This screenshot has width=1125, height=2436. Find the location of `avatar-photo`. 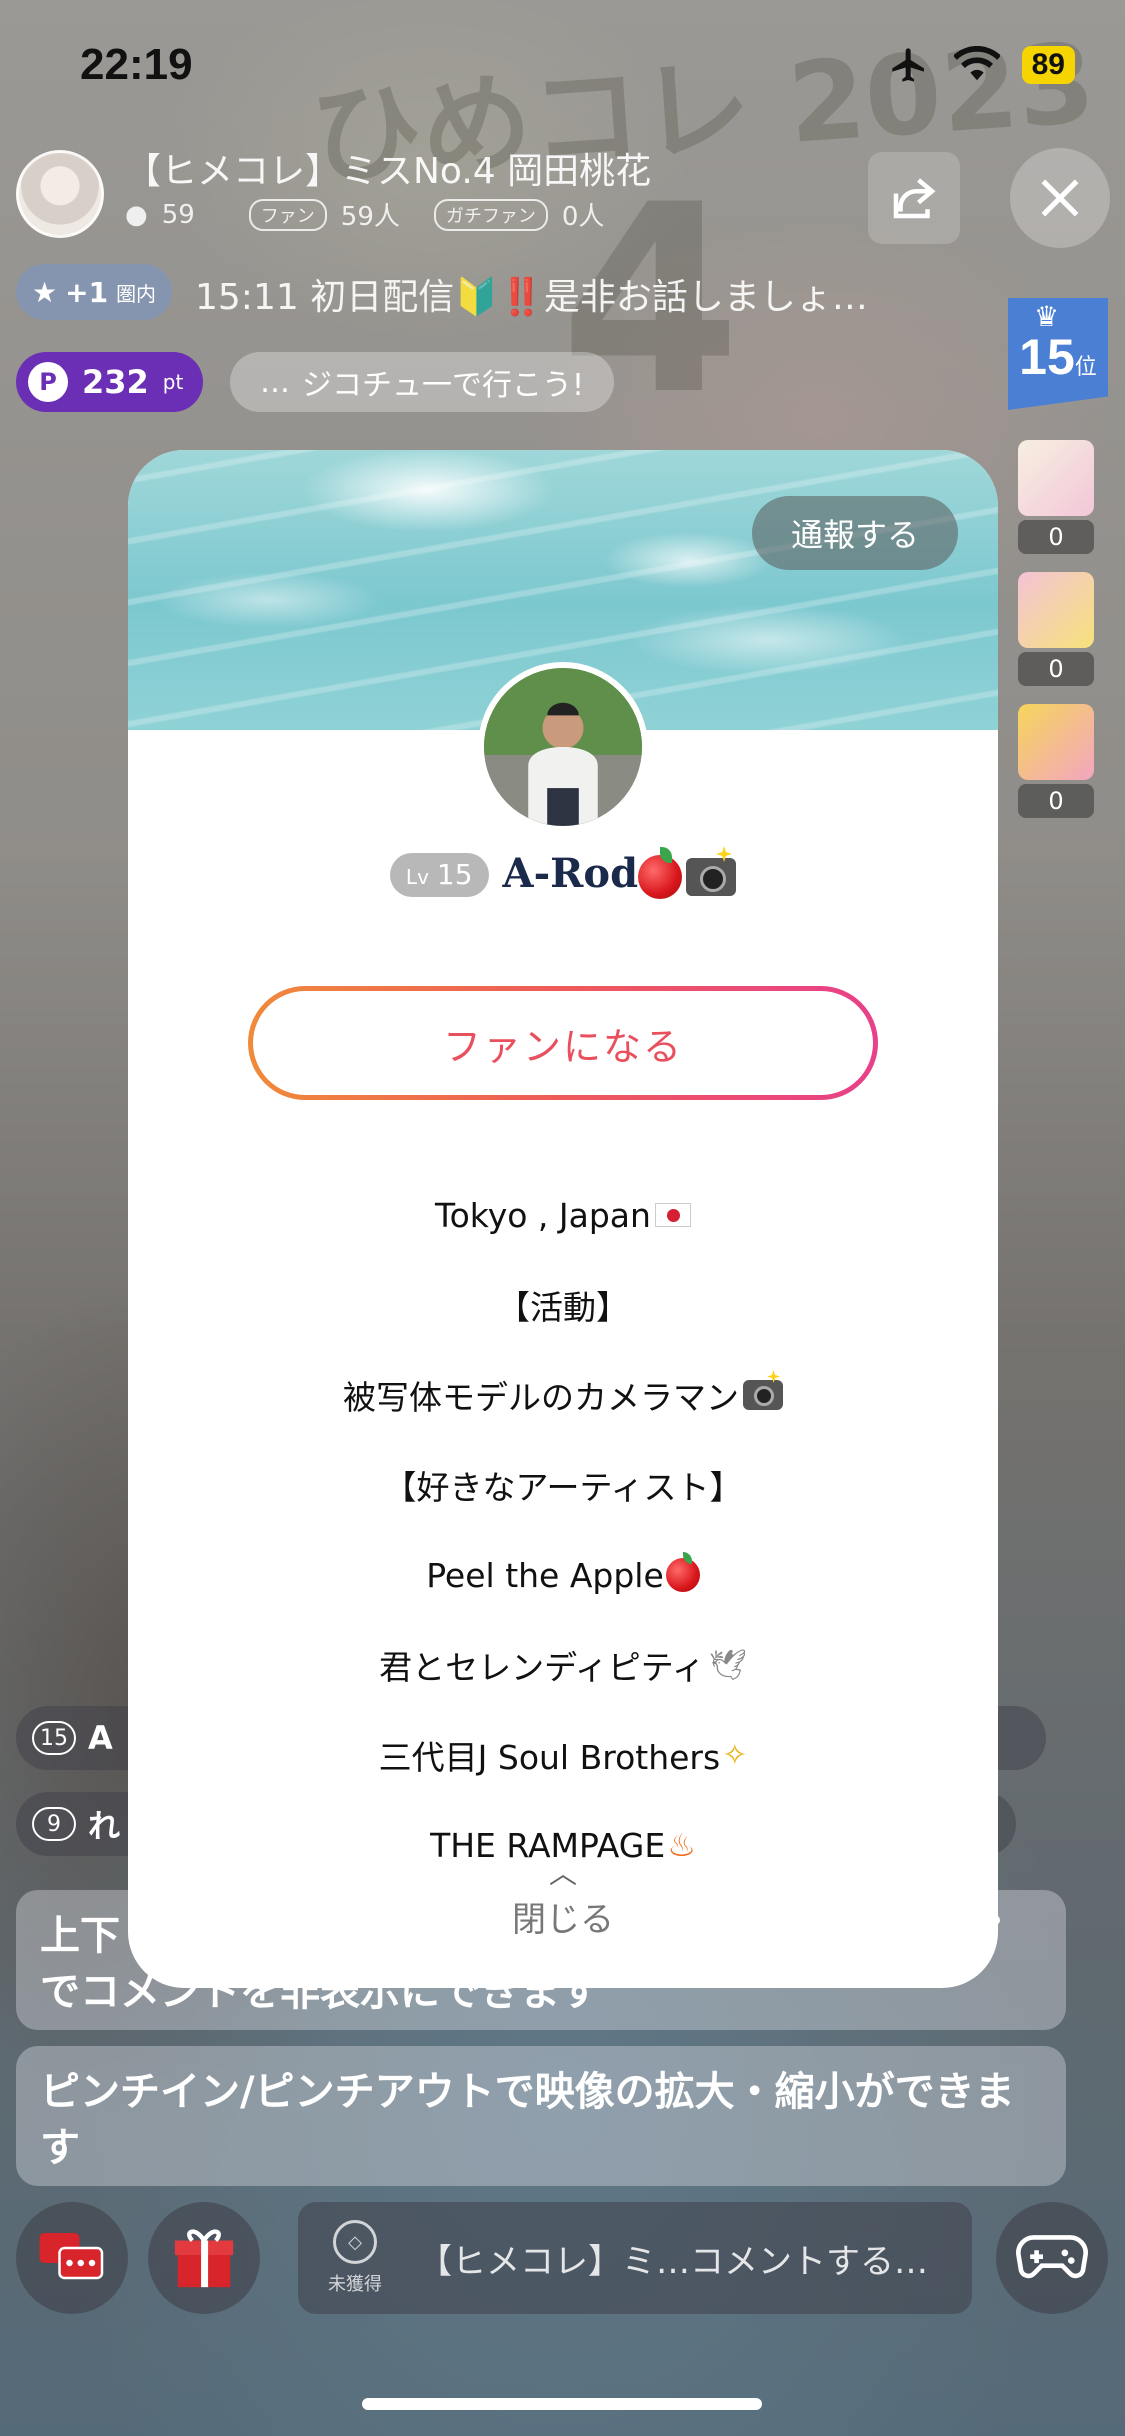

avatar-photo is located at coordinates (563, 747).